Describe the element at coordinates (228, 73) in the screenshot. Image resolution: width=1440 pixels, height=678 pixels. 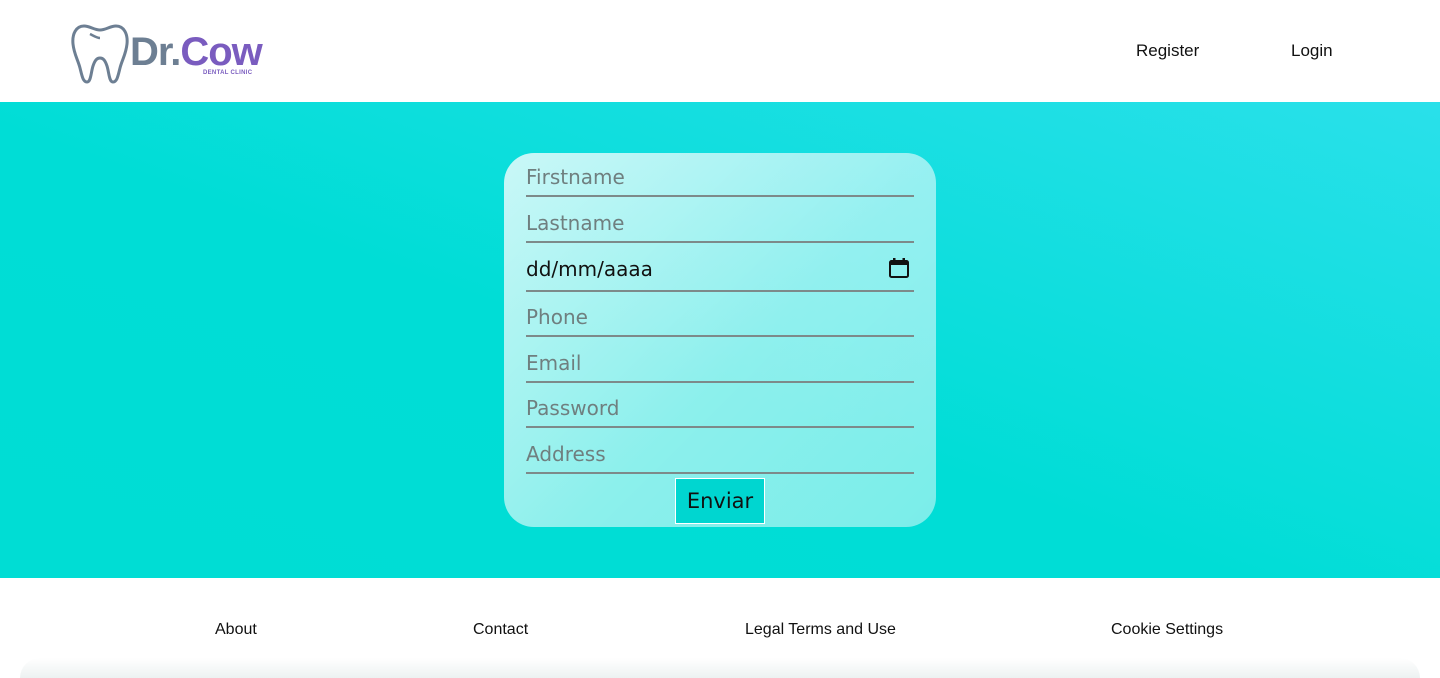
I see `logo-tagline: DENTAL CLINIC` at that location.